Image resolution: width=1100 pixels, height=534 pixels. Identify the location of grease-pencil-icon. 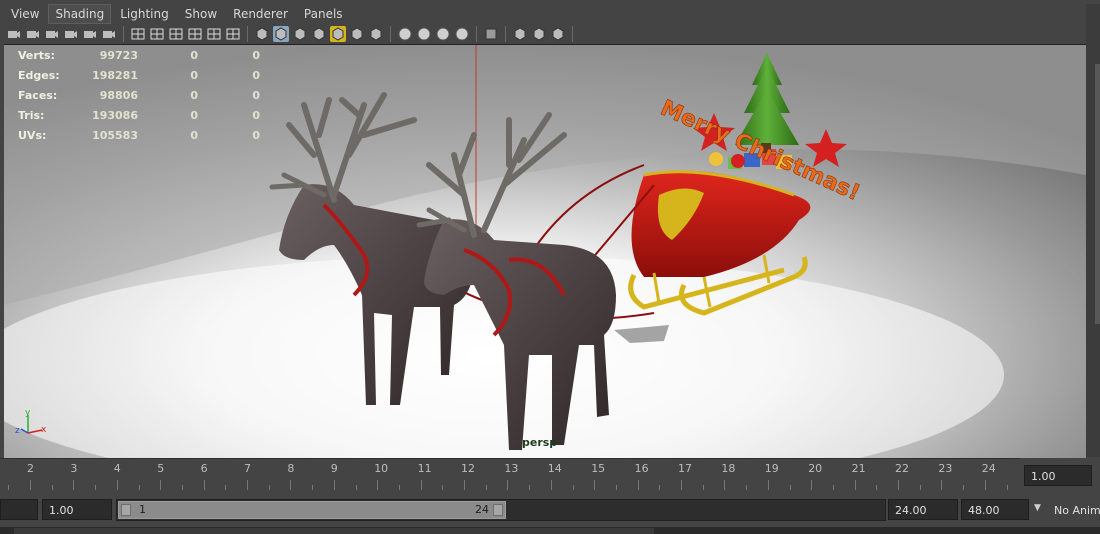
(109, 34).